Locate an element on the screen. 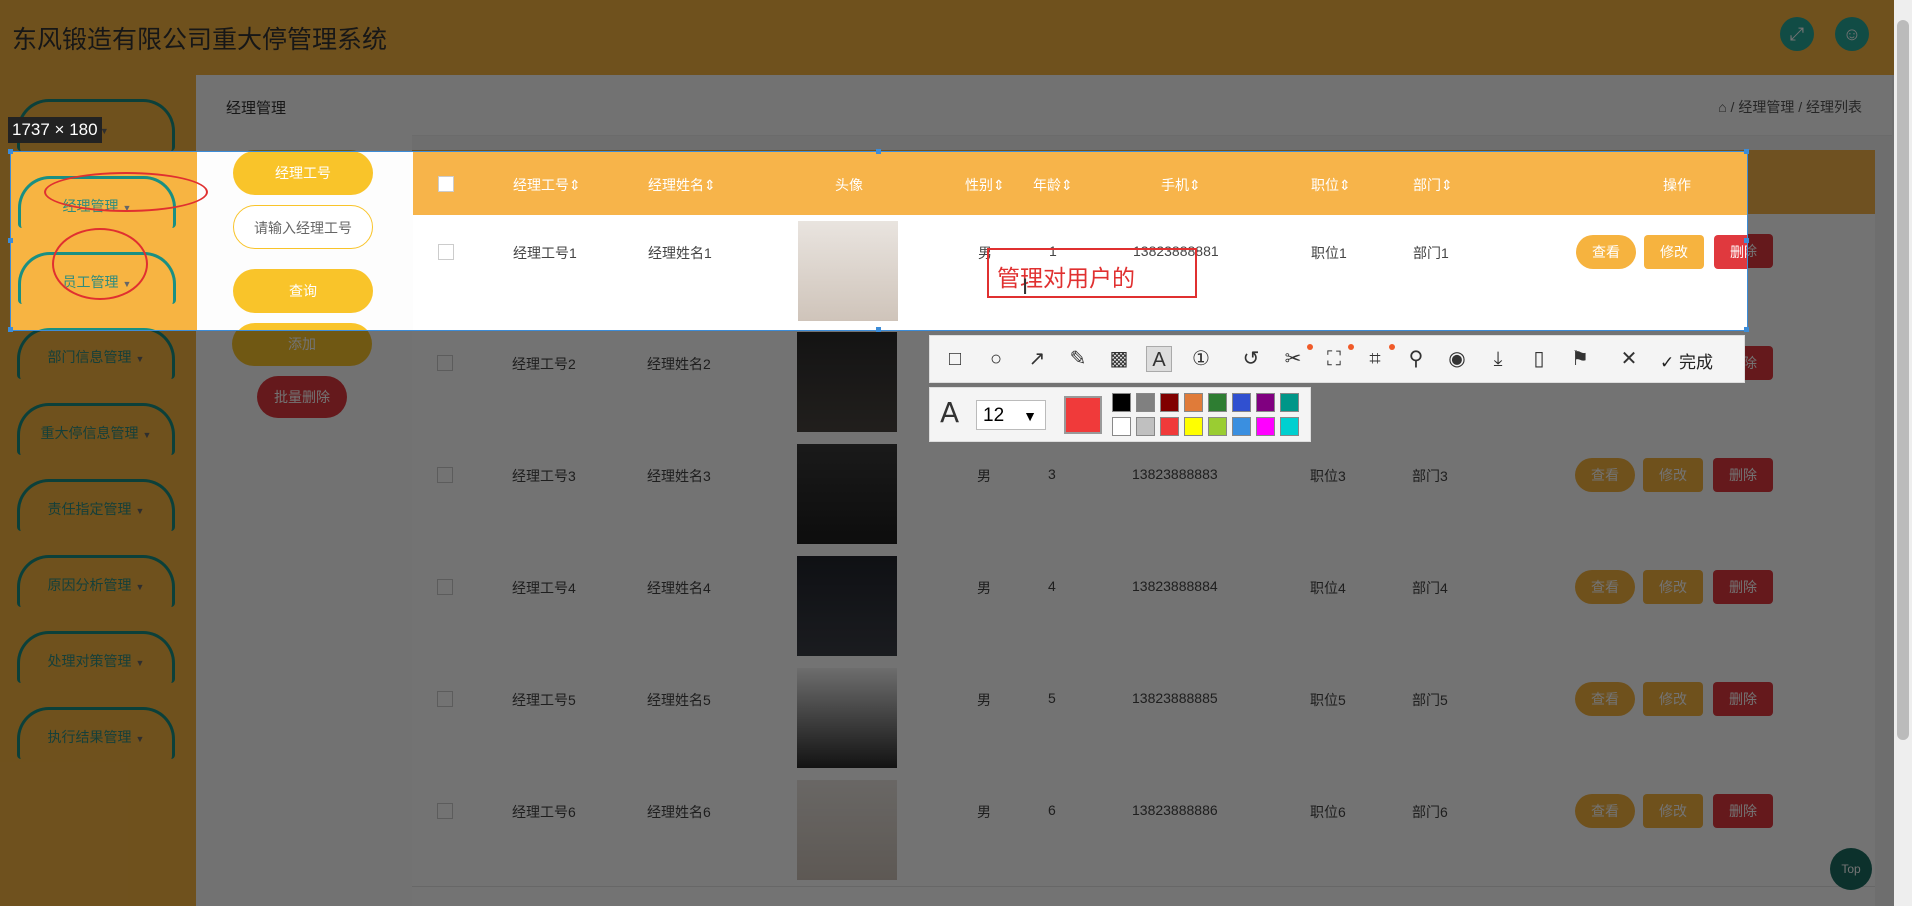  sidebar-item-results: 执行结果管理 ▼ is located at coordinates (96, 733).